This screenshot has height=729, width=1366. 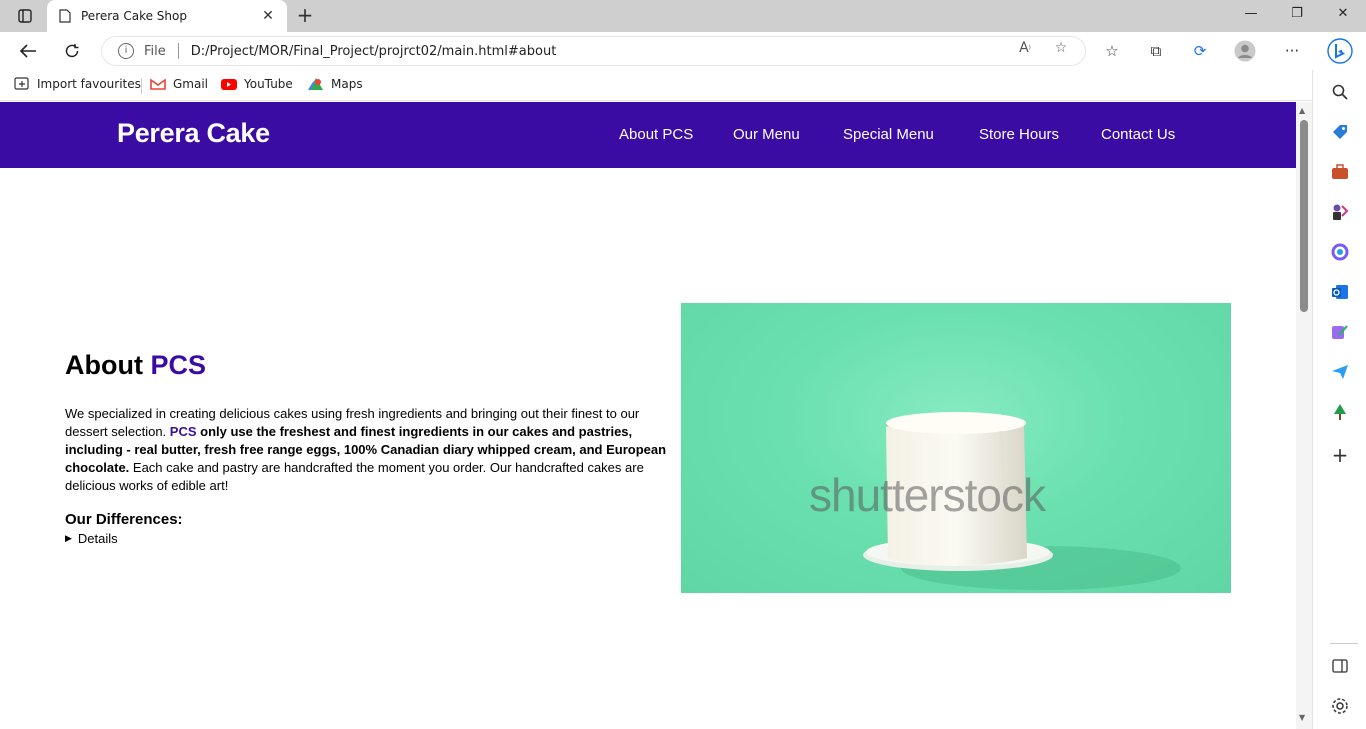 What do you see at coordinates (1297, 16) in the screenshot?
I see `restore-button: ❐` at bounding box center [1297, 16].